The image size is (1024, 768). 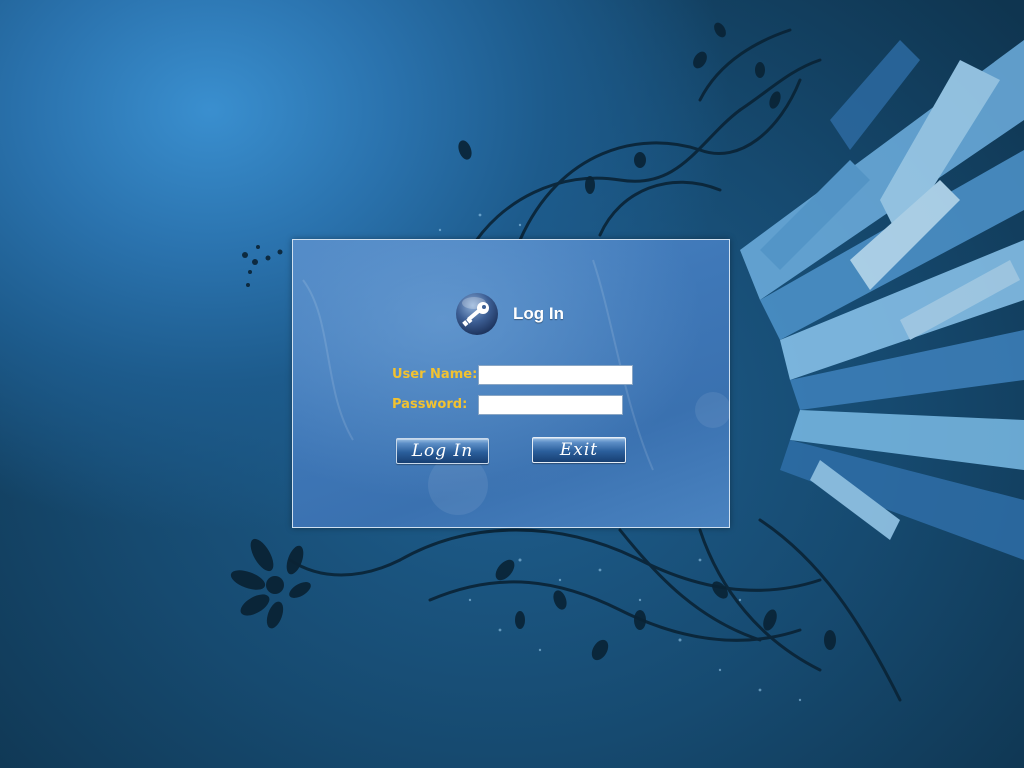 I want to click on dialog-title: Log In, so click(x=538, y=313).